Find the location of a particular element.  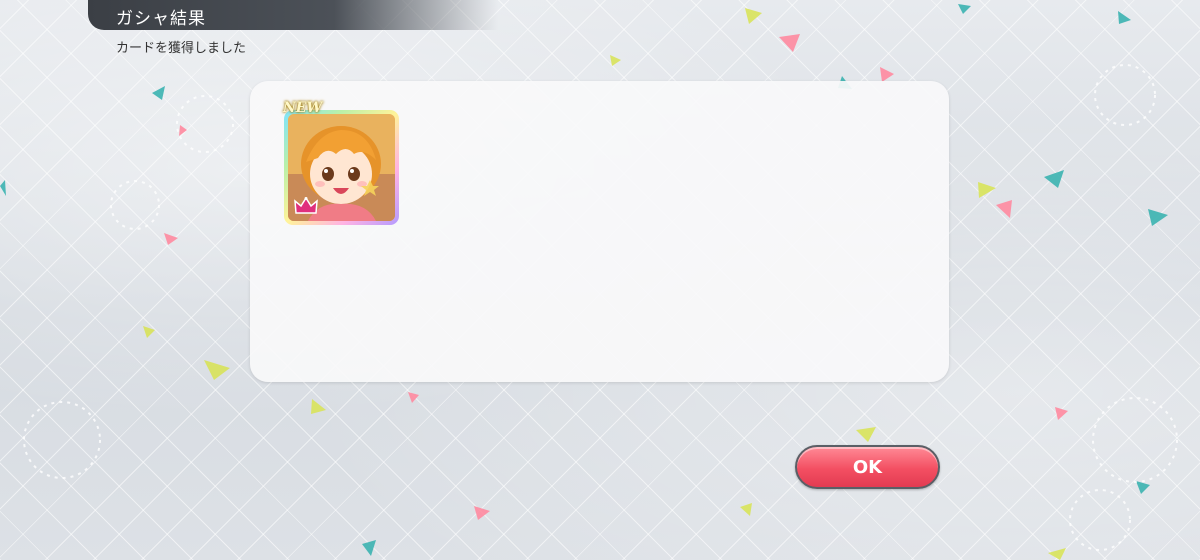

page-title: ガシャ結果 is located at coordinates (161, 19).